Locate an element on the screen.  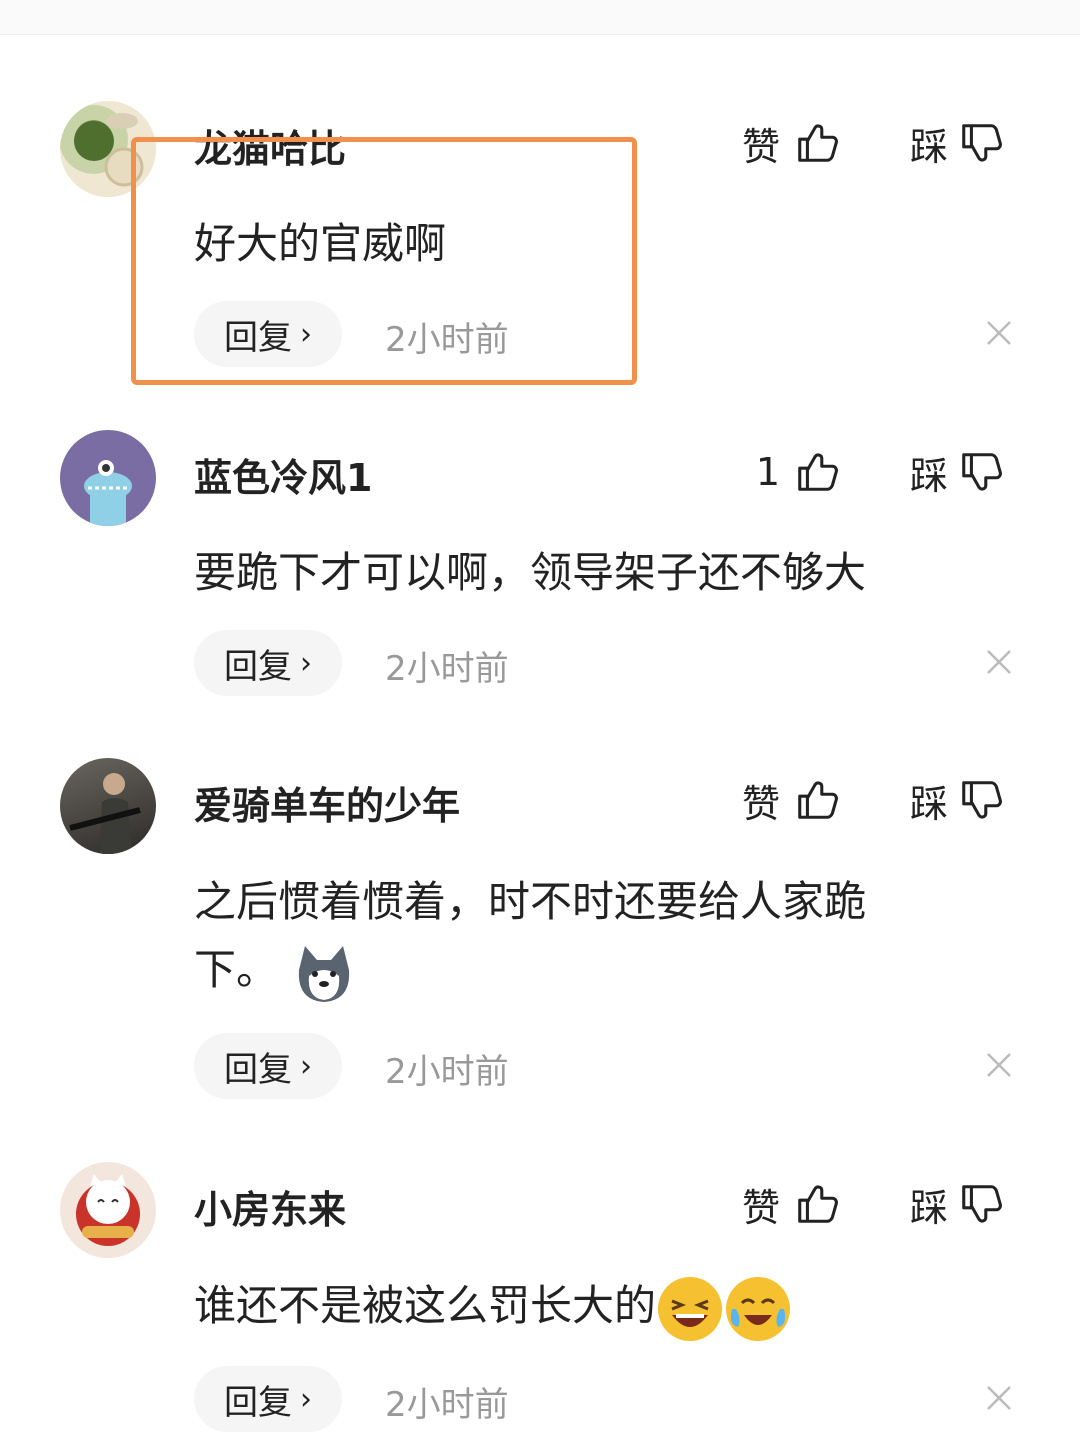
top-bar is located at coordinates (540, 17).